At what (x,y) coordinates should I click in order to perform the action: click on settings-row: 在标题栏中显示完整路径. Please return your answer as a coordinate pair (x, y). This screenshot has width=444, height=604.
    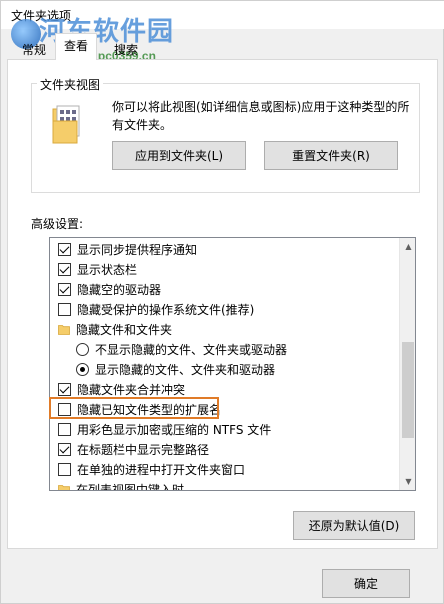
    Looking at the image, I should click on (133, 449).